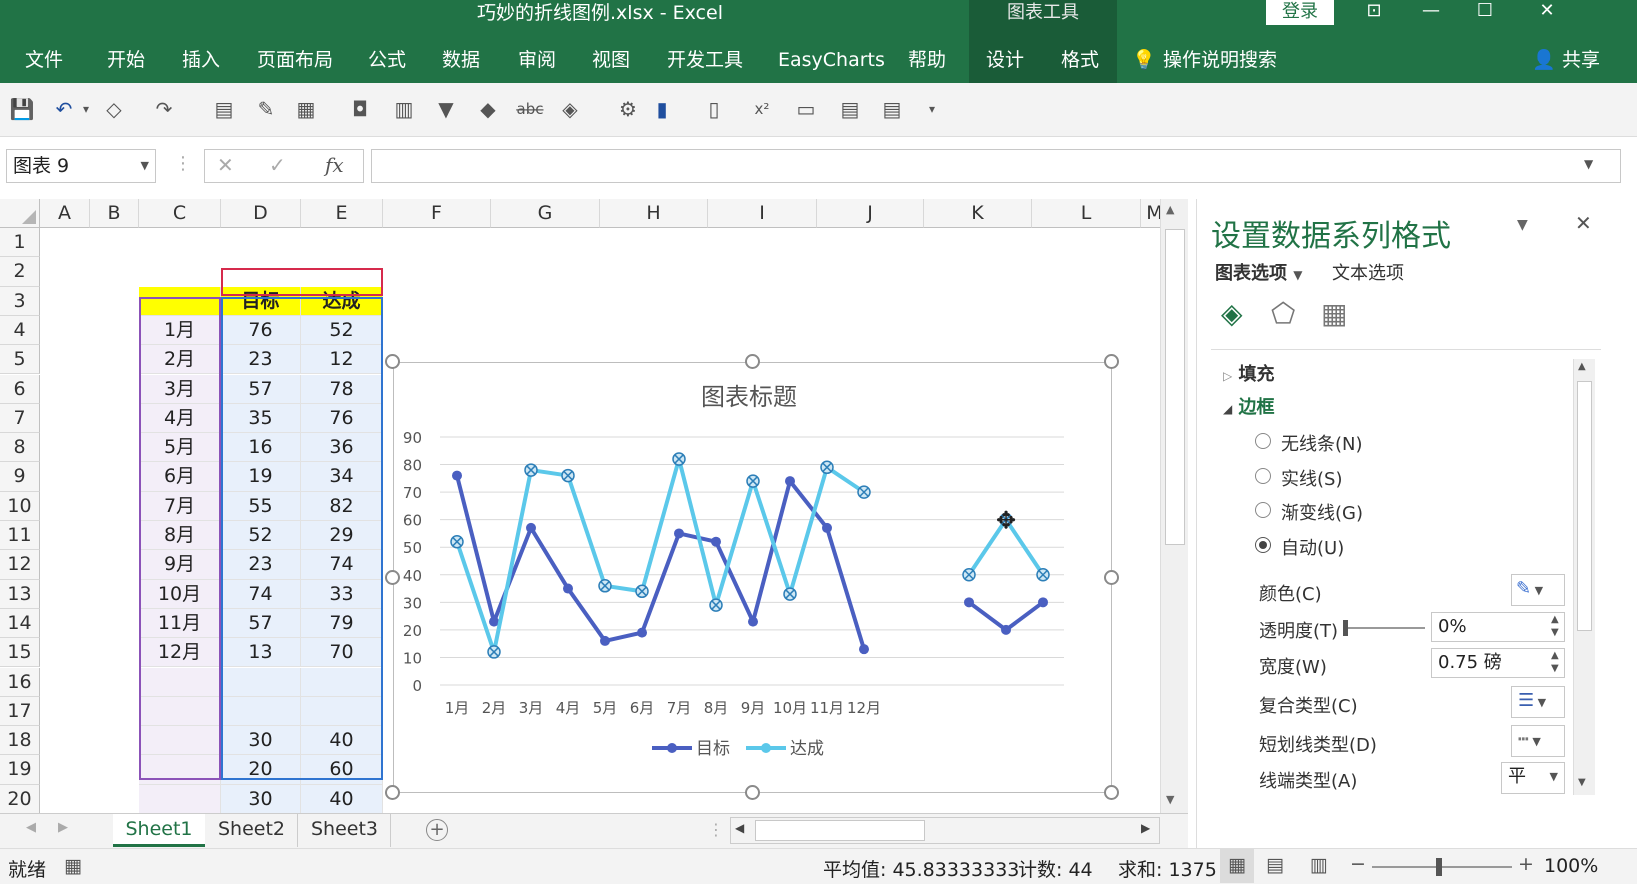  What do you see at coordinates (660, 562) in the screenshot?
I see `series-line` at bounding box center [660, 562].